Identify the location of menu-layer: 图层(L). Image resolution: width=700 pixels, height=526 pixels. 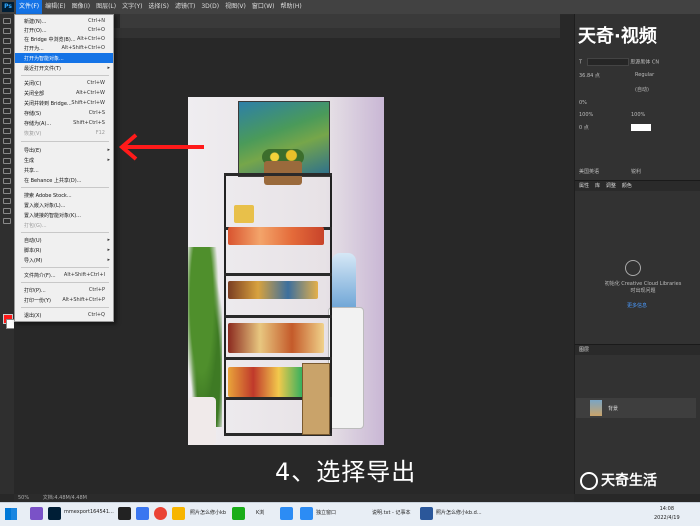
(106, 7).